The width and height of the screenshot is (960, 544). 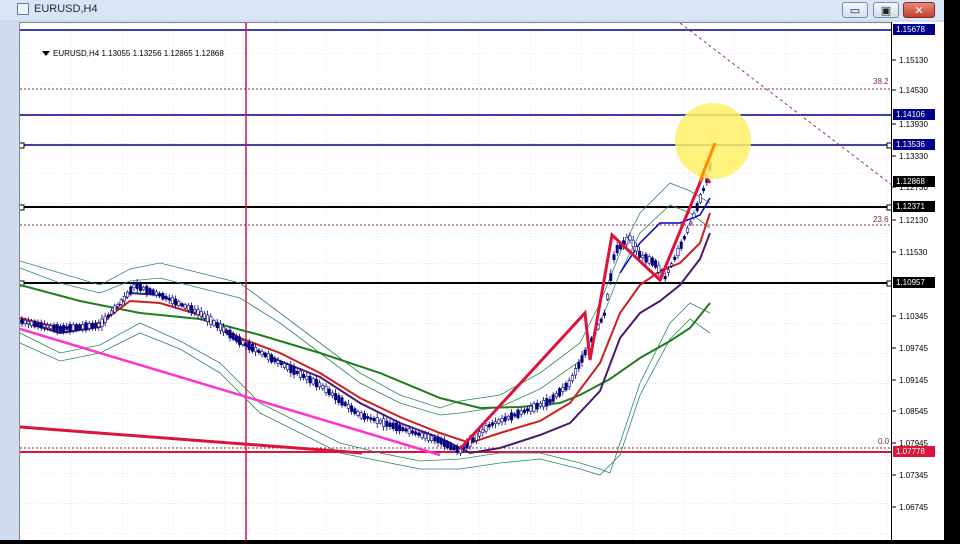 What do you see at coordinates (472, 10) in the screenshot?
I see `title-bar: EURUSD,H4 ▭ ▣ ✕` at bounding box center [472, 10].